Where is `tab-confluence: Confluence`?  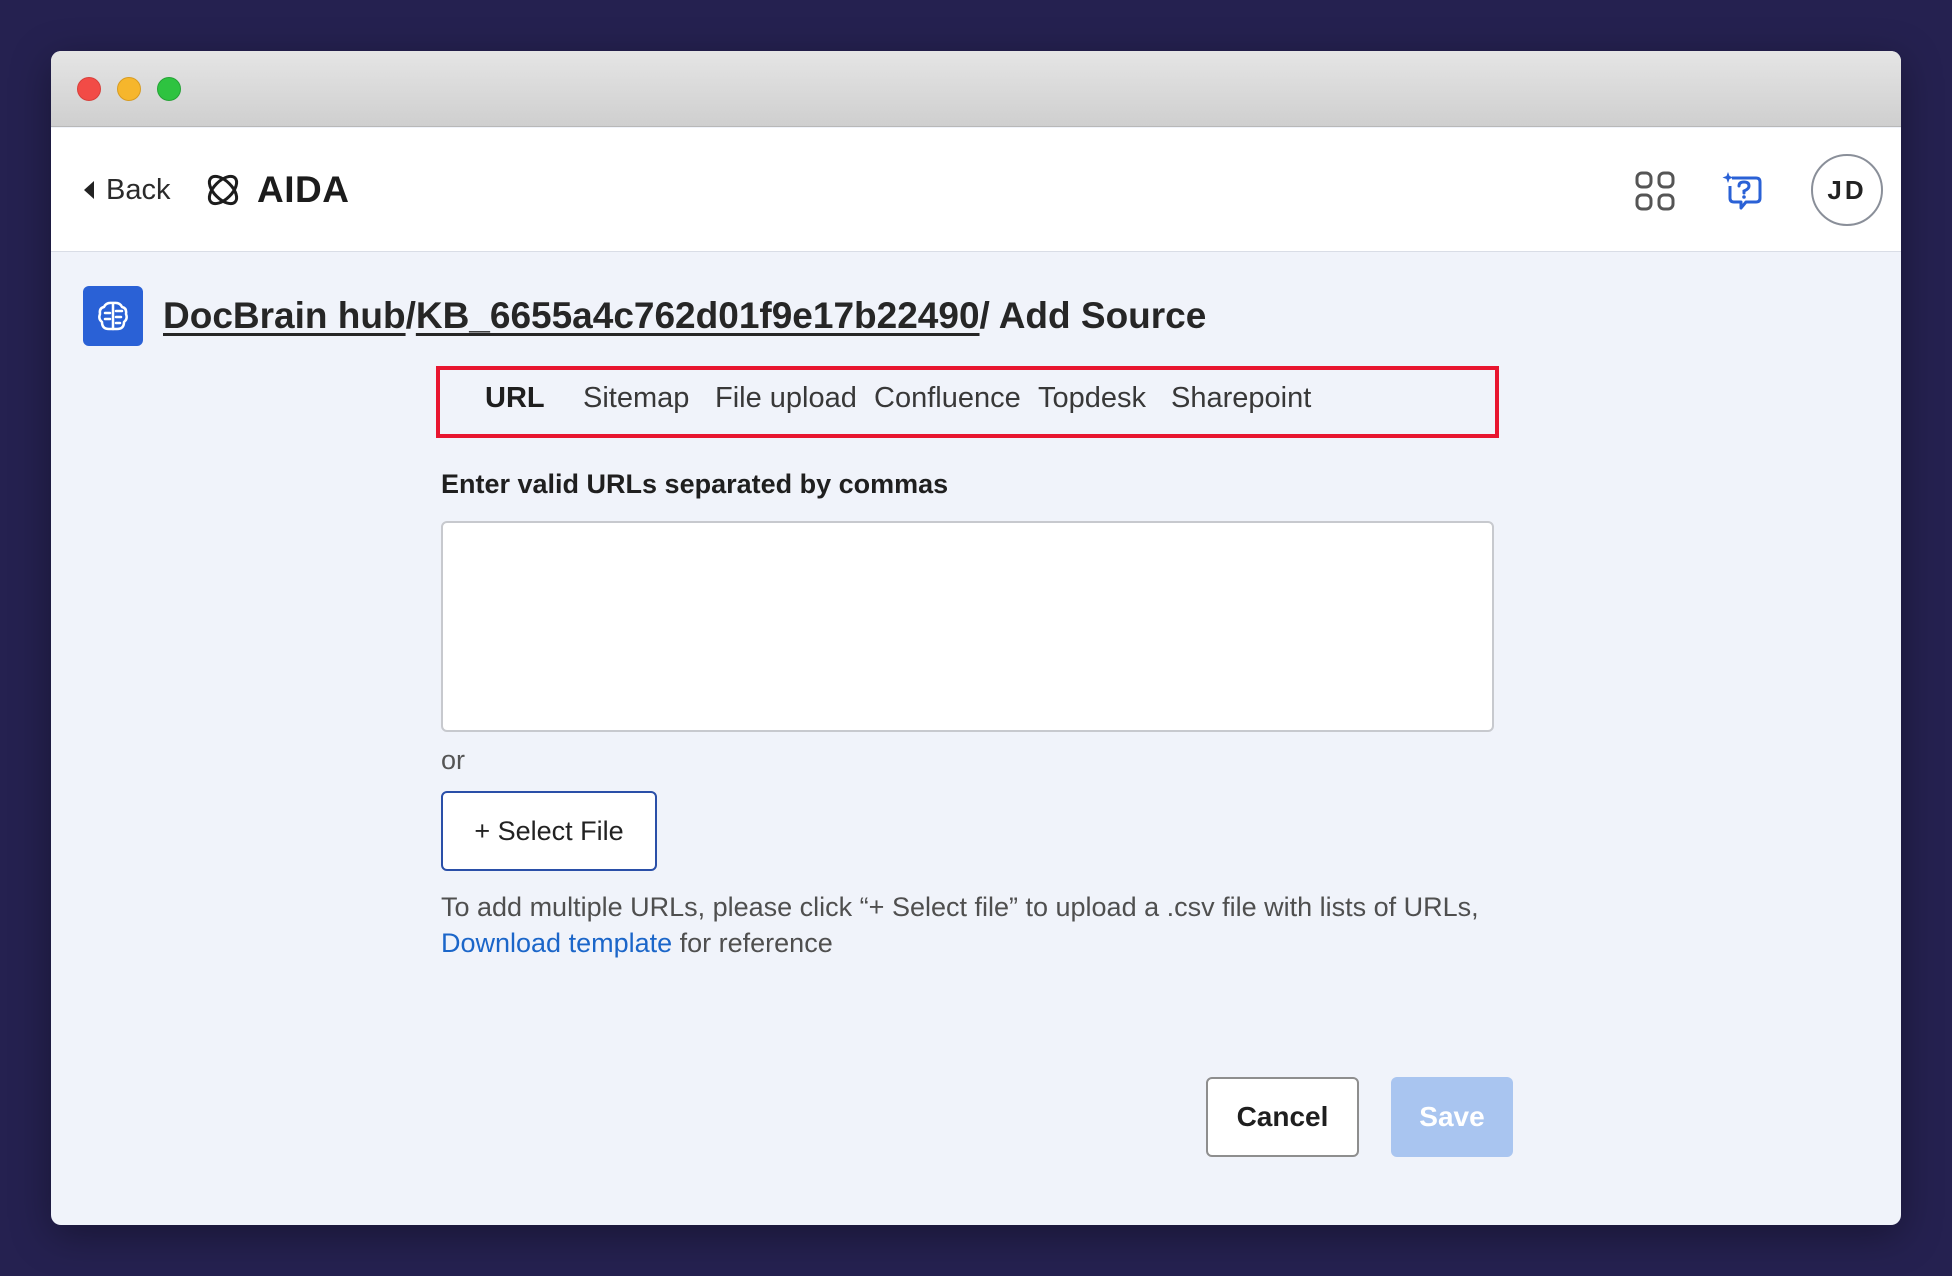
tab-confluence: Confluence is located at coordinates (947, 398).